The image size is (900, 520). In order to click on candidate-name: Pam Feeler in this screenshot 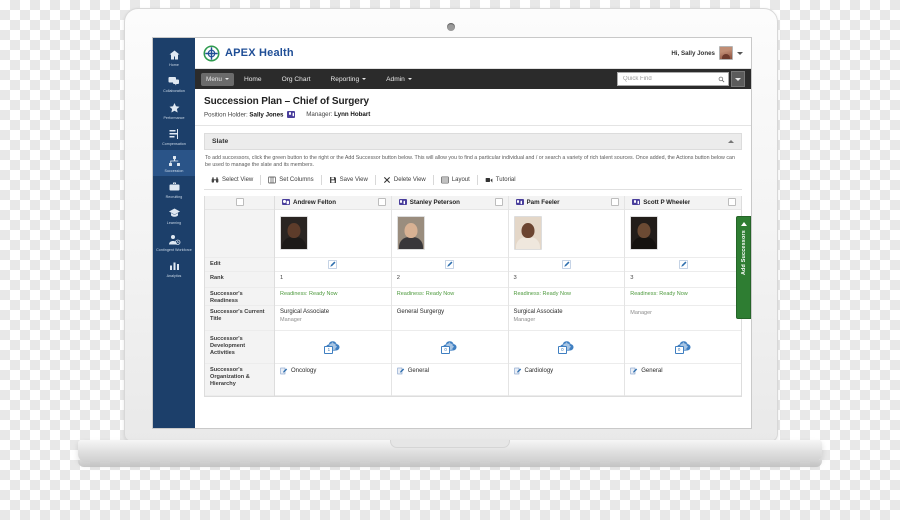, I will do `click(543, 202)`.